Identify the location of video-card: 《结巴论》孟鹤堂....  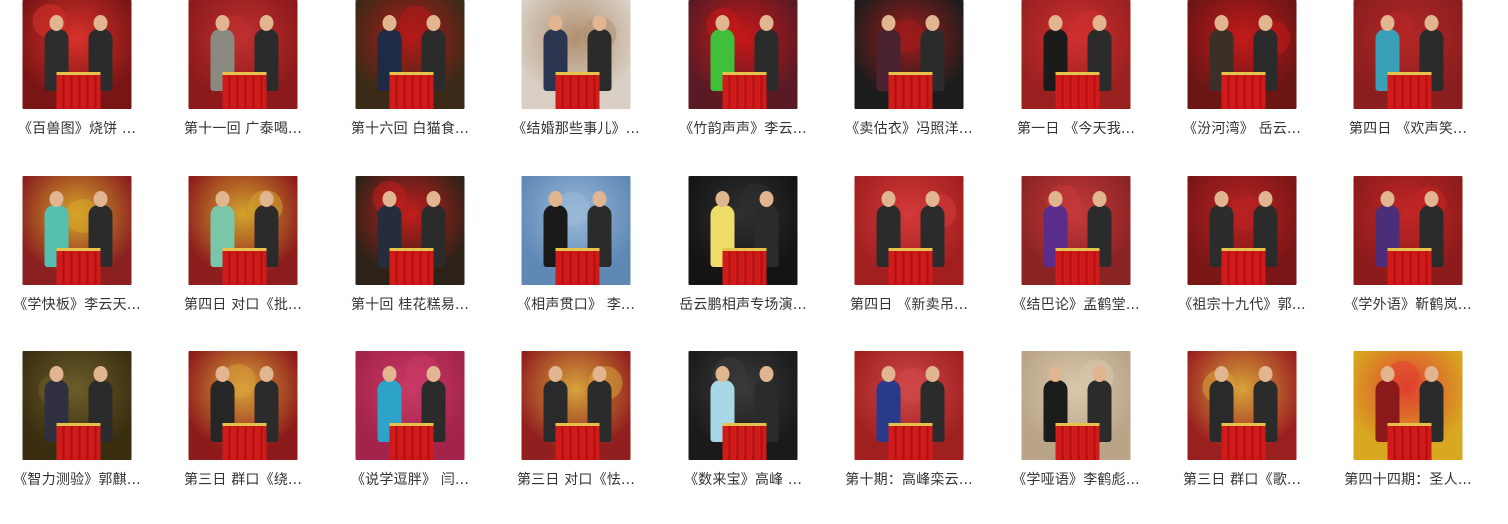
(1076, 251).